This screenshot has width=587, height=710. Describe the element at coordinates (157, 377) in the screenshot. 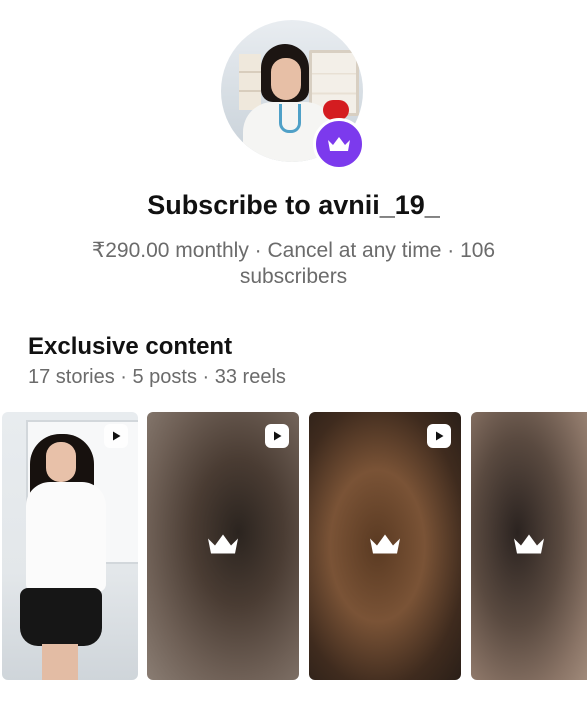

I see `exclusive-content-counts: 17 stories · 5 posts · 33 reels` at that location.